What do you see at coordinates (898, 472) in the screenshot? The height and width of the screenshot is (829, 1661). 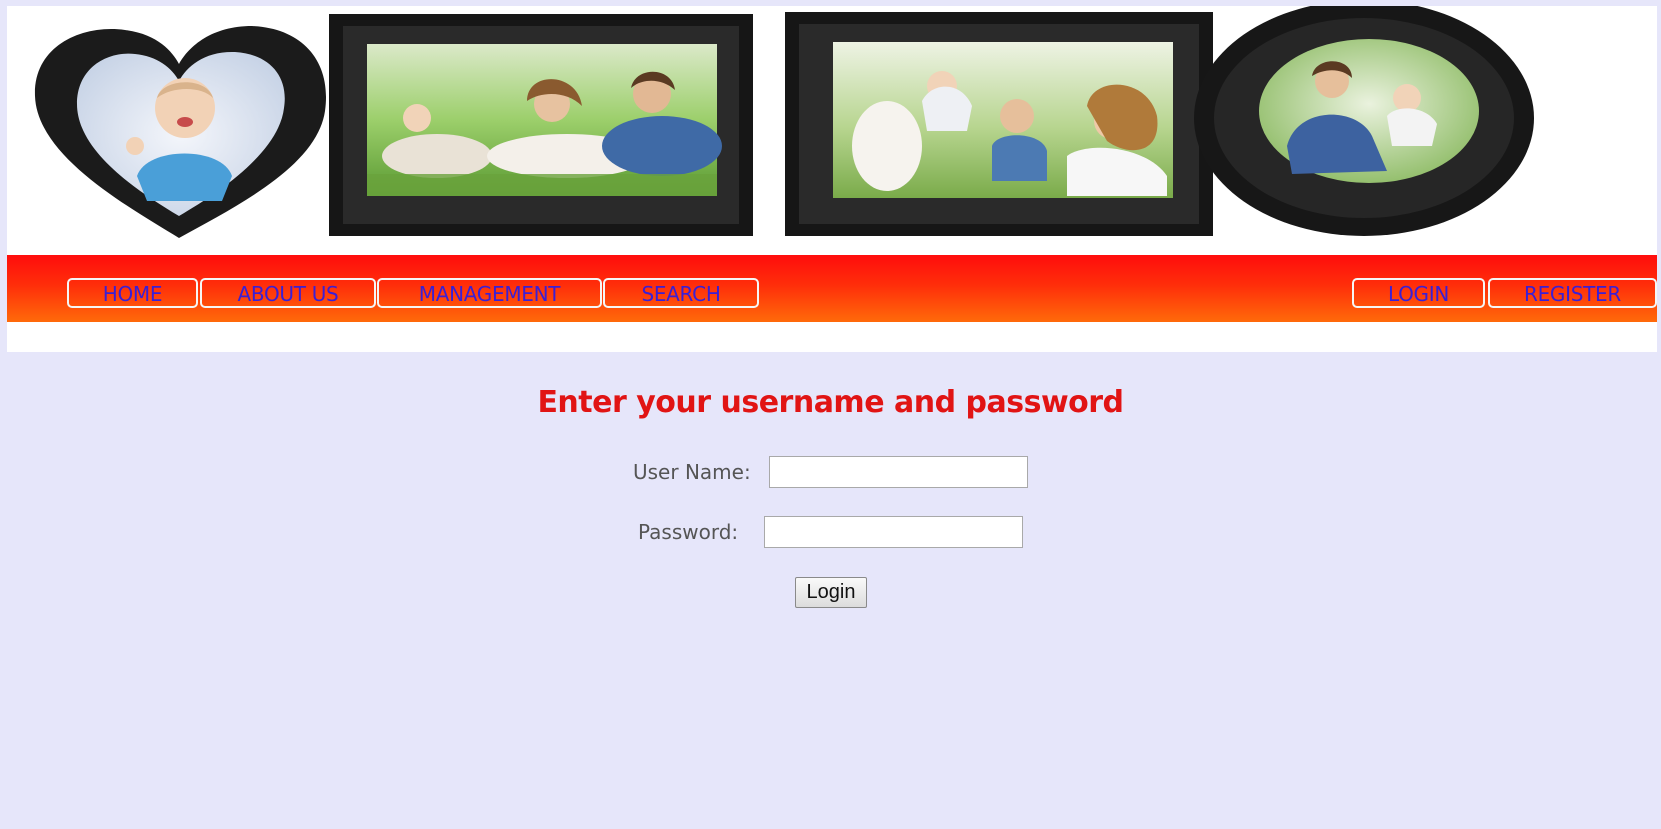 I see `username-input` at bounding box center [898, 472].